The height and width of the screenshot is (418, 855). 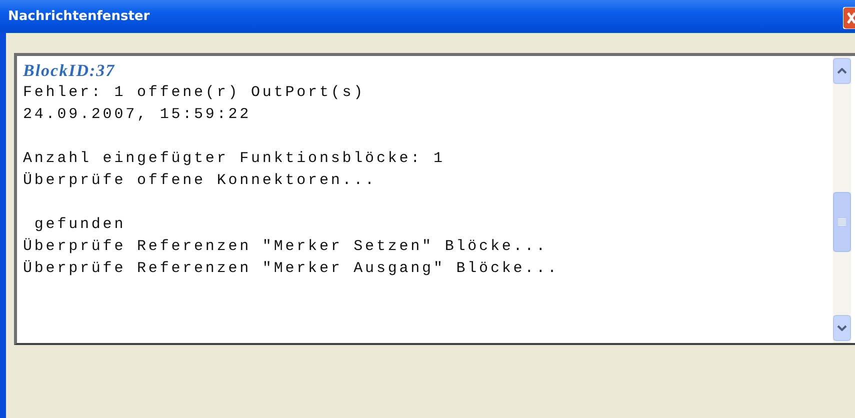 What do you see at coordinates (849, 17) in the screenshot?
I see `close-icon` at bounding box center [849, 17].